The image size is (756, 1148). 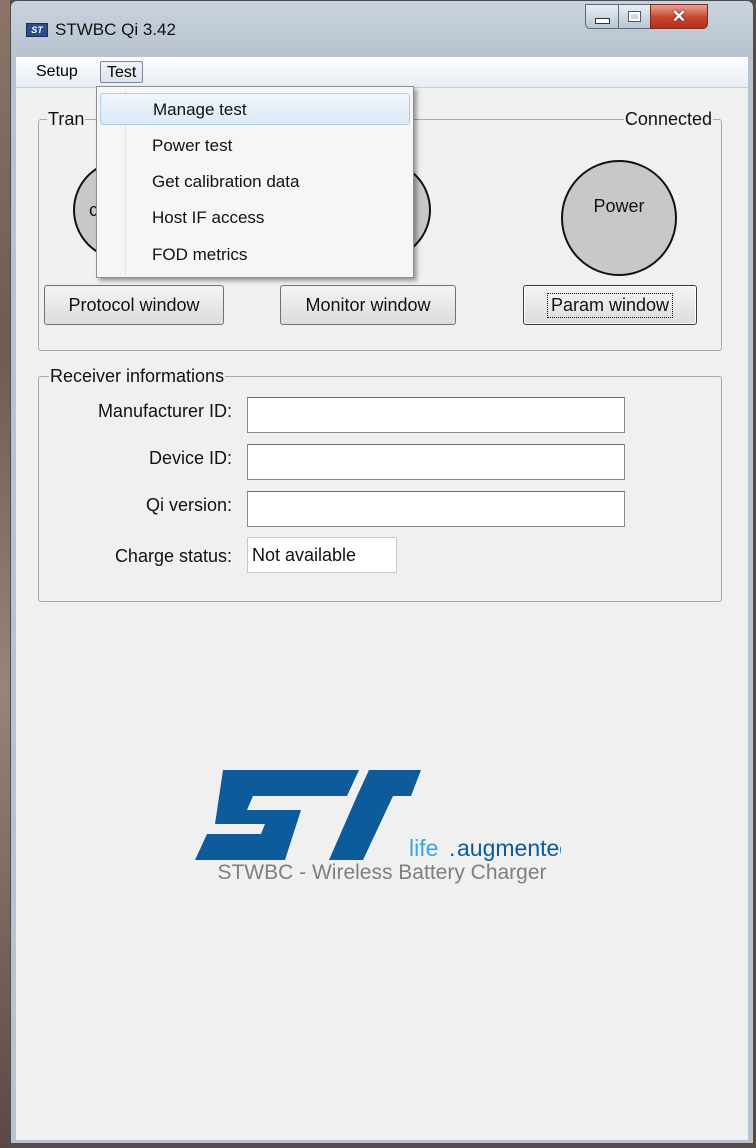 What do you see at coordinates (382, 872) in the screenshot?
I see `product-tagline: STWBC - Wireless Battery Charger` at bounding box center [382, 872].